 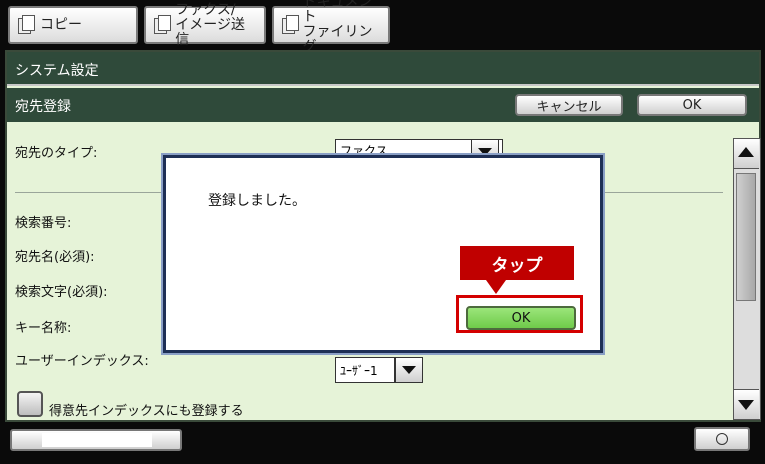 What do you see at coordinates (383, 69) in the screenshot?
I see `system-settings-bar: システム設定` at bounding box center [383, 69].